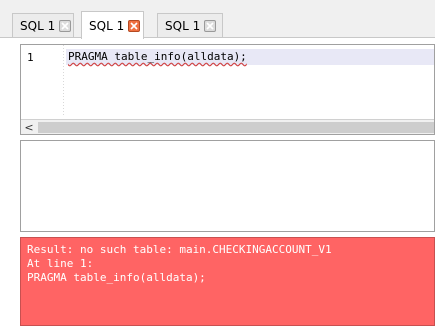 The width and height of the screenshot is (435, 326). Describe the element at coordinates (116, 277) in the screenshot. I see `error-message-line: PRAGMA table_info(alldata);` at that location.